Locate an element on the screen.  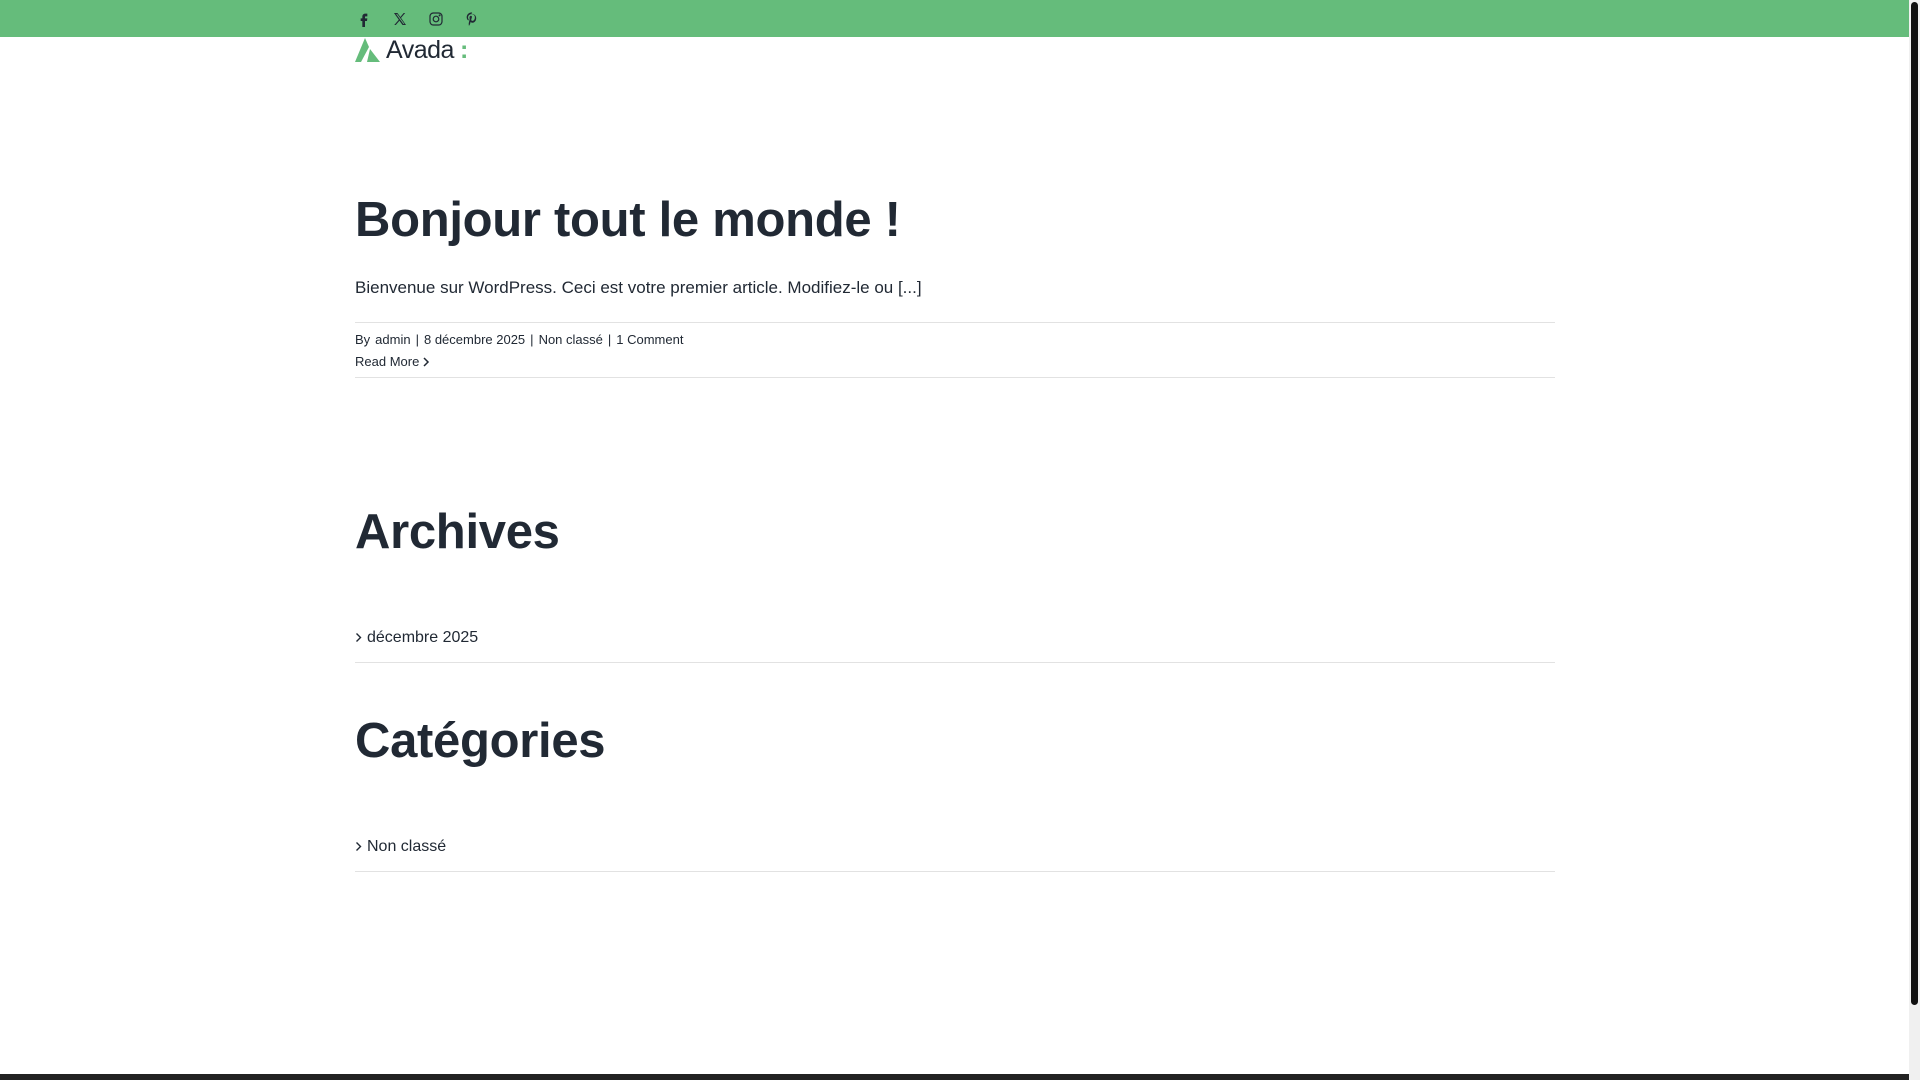
footer-edge is located at coordinates (954, 1077).